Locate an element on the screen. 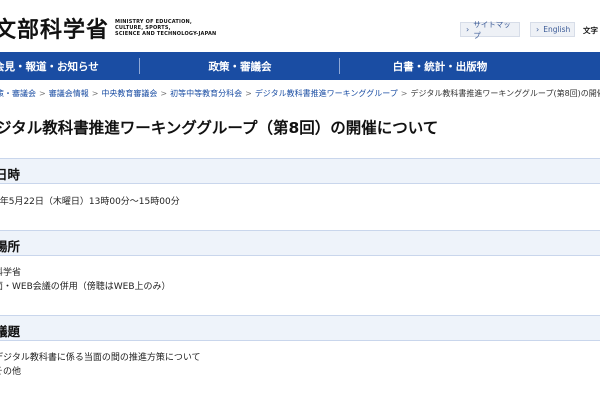  breadcrumb-link: 審議会情報 is located at coordinates (69, 93).